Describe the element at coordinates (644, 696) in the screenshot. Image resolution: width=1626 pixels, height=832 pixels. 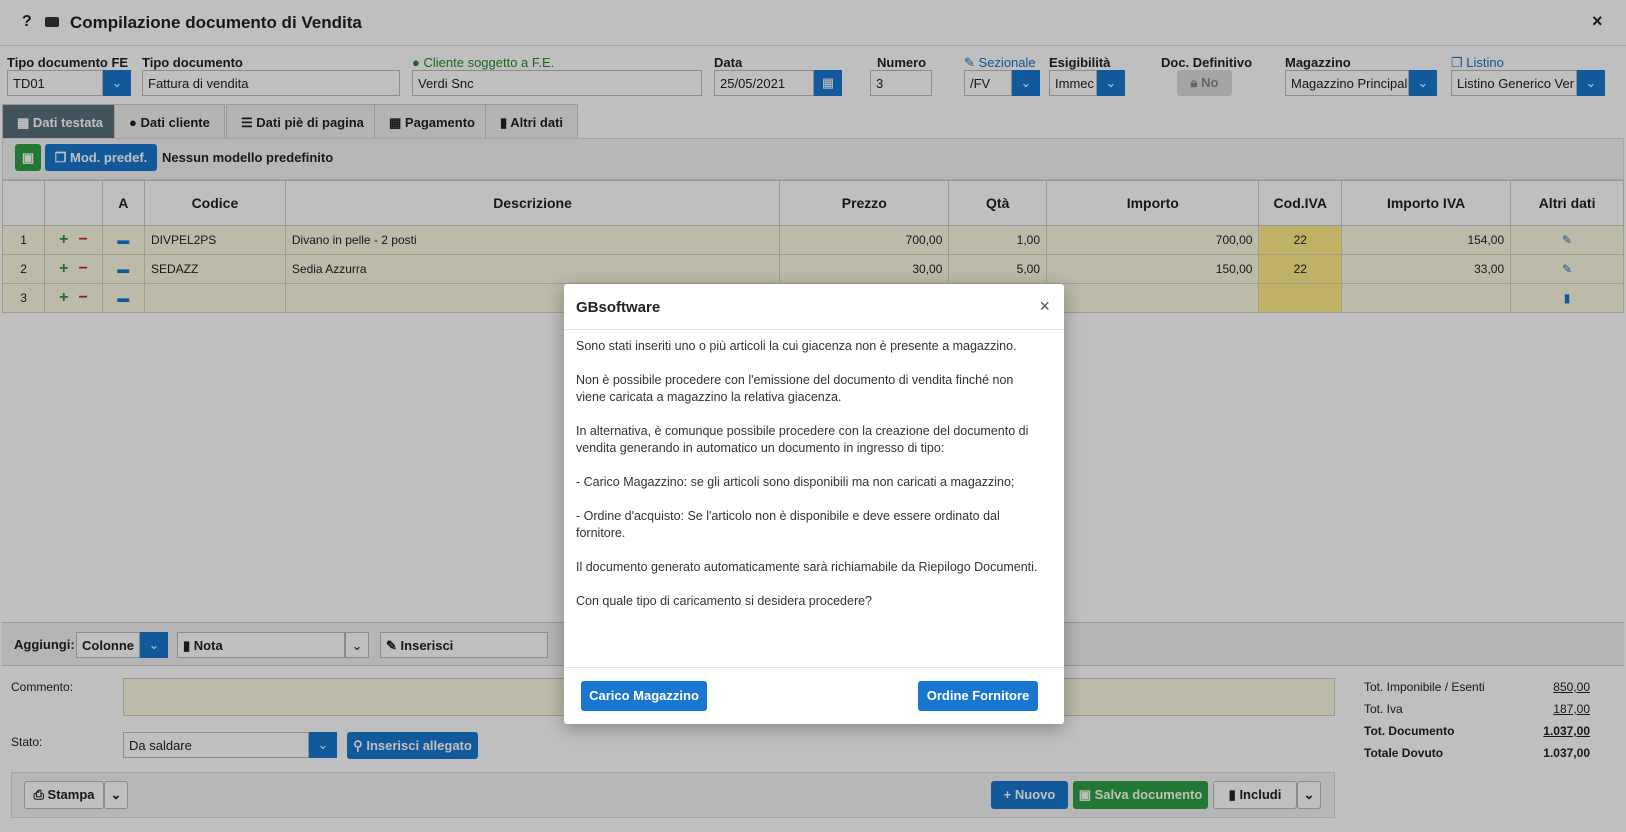
I see `carico-magazzino-button: Carico Magazzino` at that location.